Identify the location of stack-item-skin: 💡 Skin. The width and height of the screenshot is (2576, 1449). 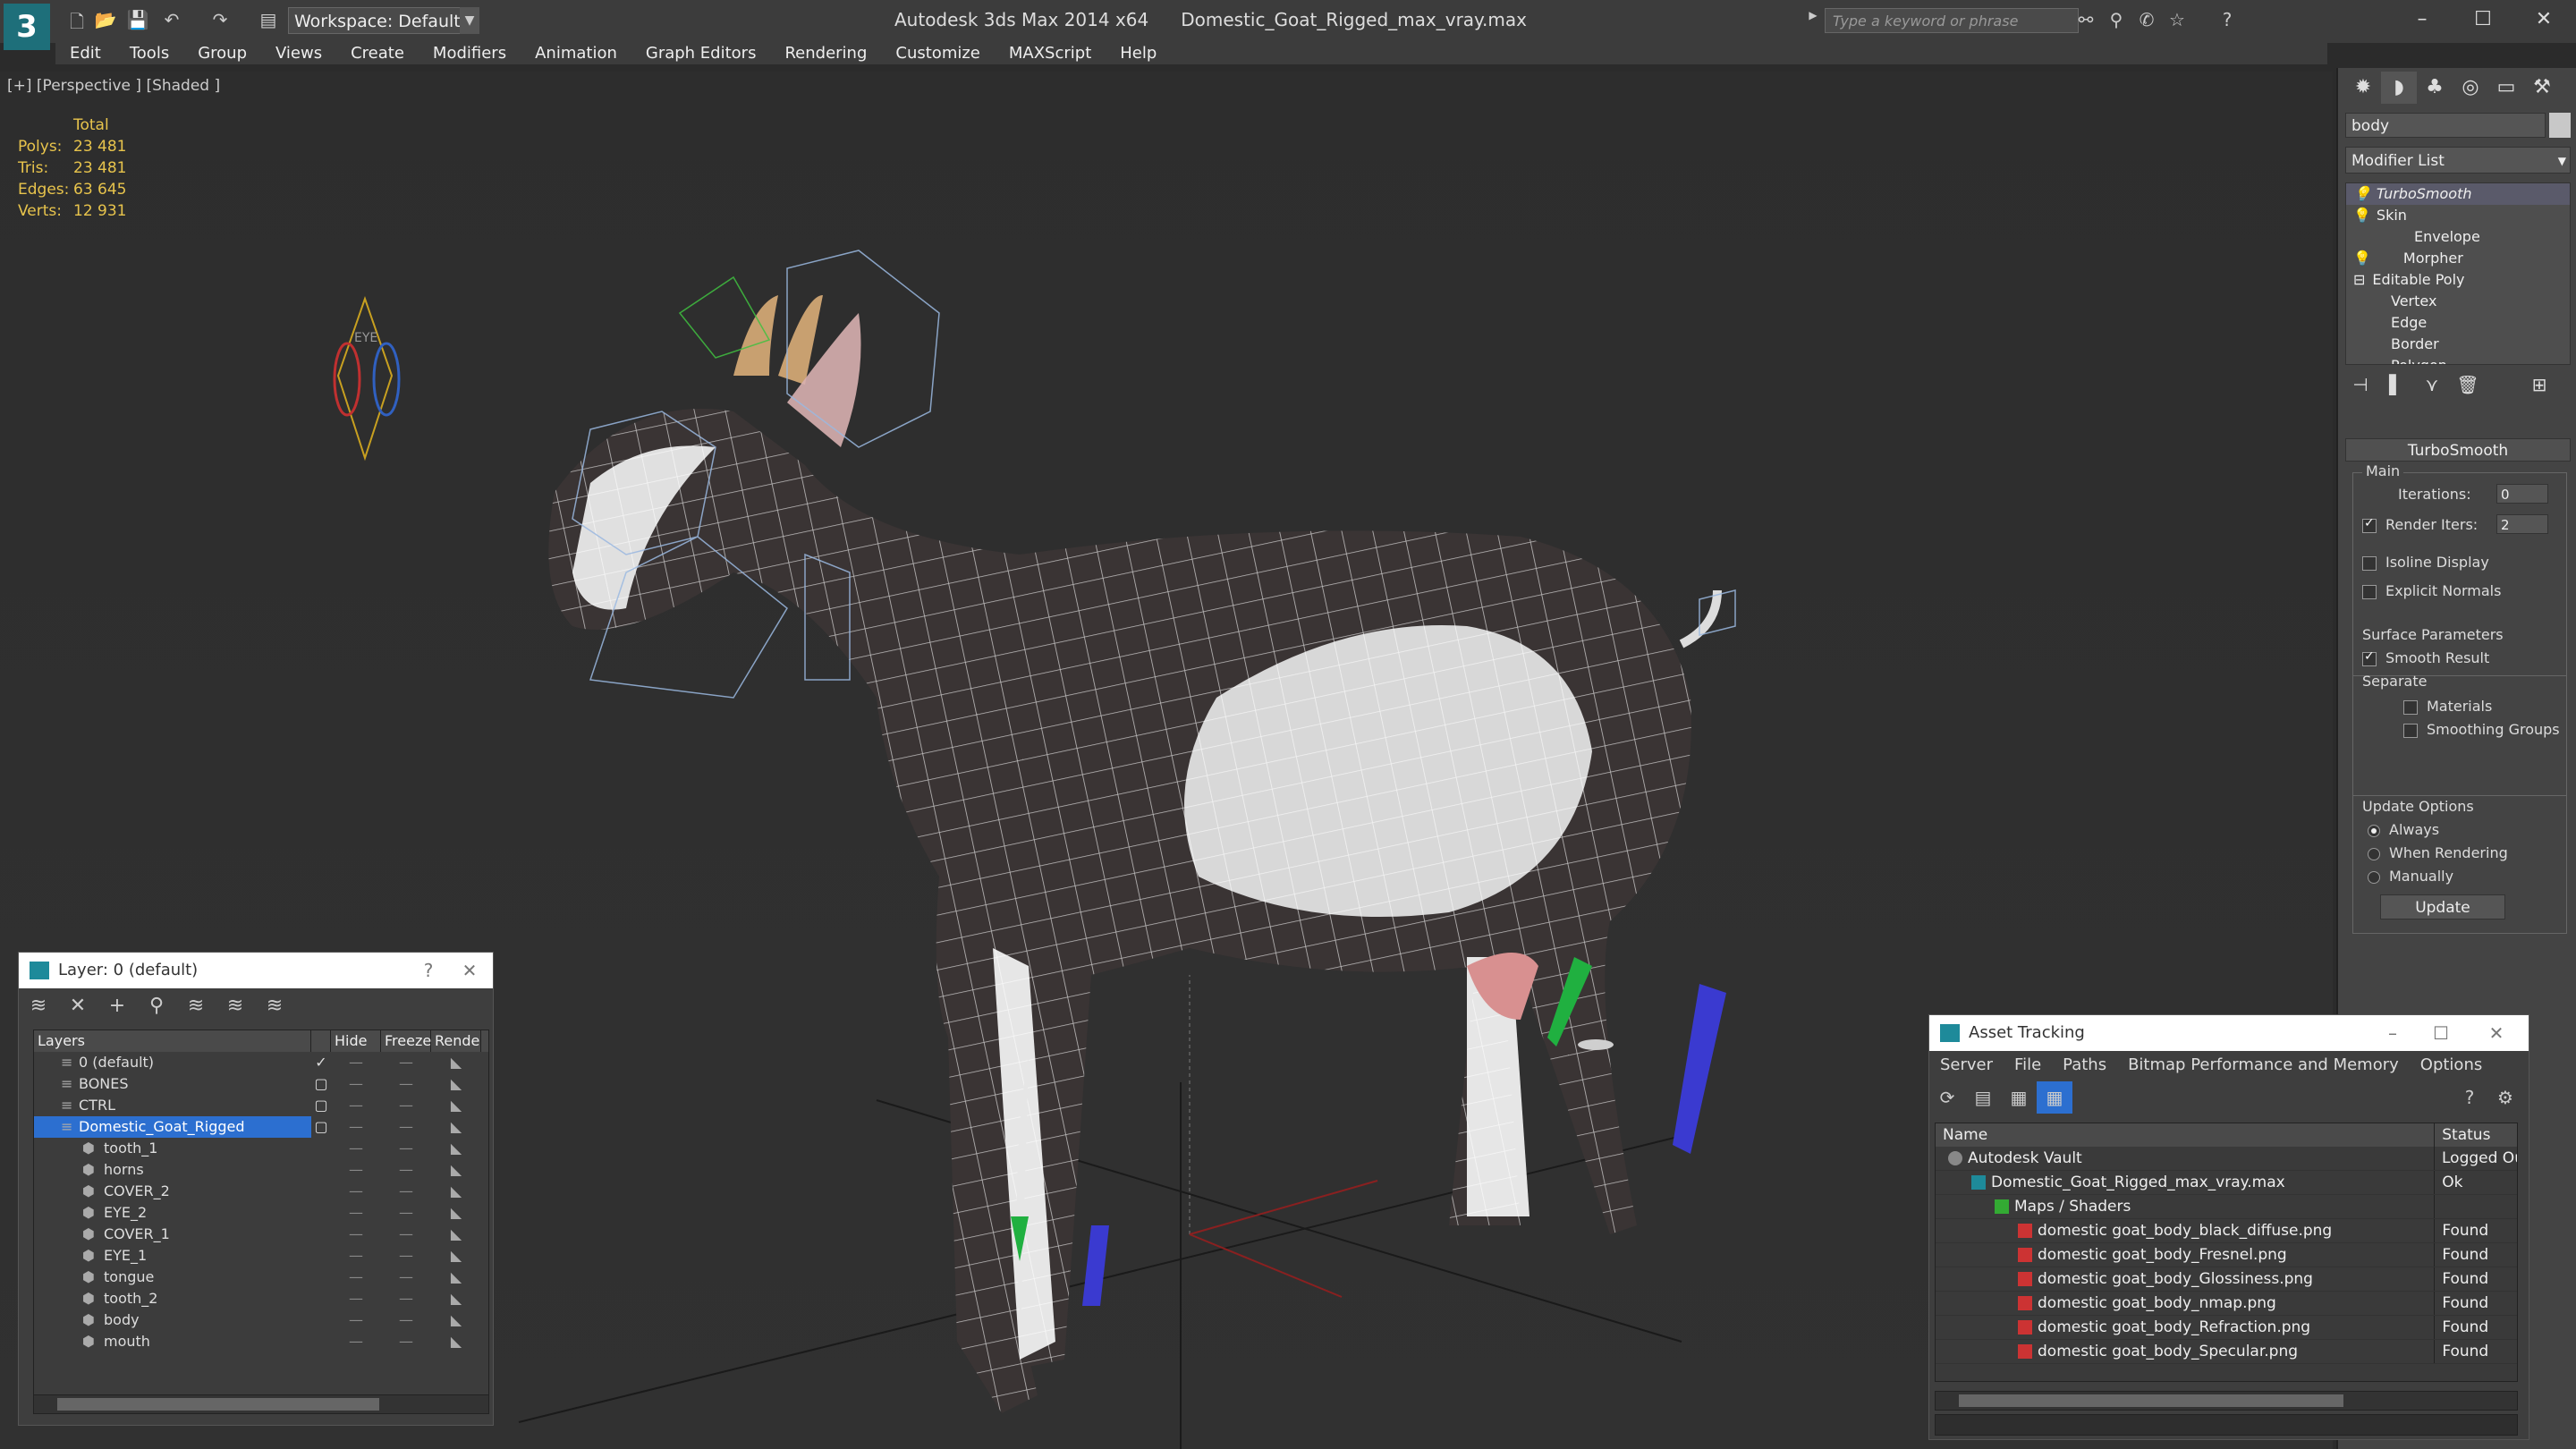
(2458, 215).